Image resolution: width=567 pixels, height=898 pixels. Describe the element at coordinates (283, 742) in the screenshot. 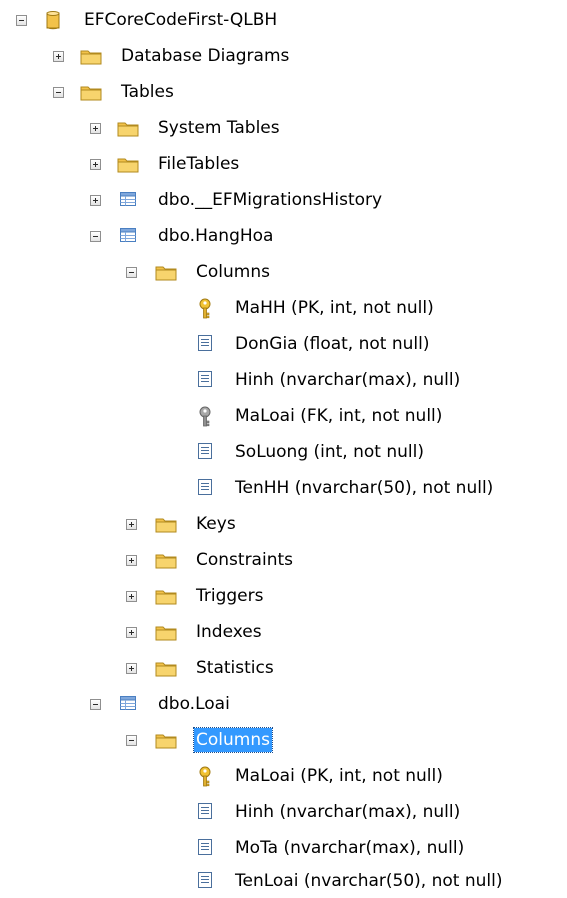

I see `tree-node-loai-columns: Columns` at that location.